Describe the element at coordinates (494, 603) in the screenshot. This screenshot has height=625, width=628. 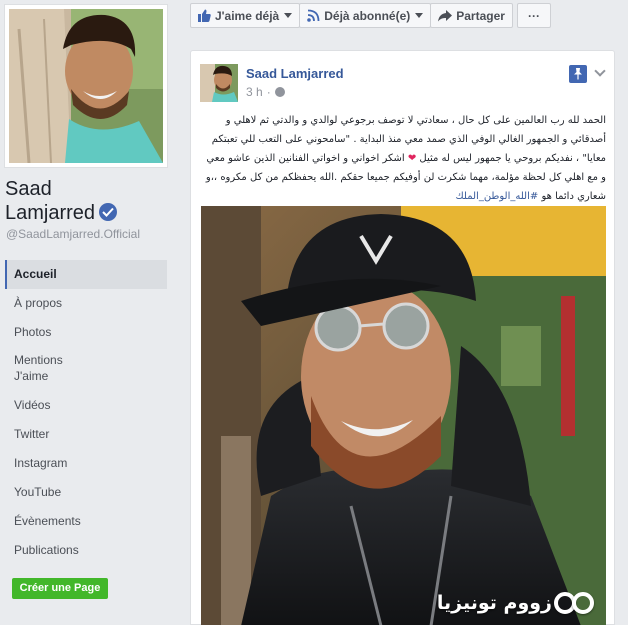
I see `watermark-text: زووم تونيزيا` at that location.